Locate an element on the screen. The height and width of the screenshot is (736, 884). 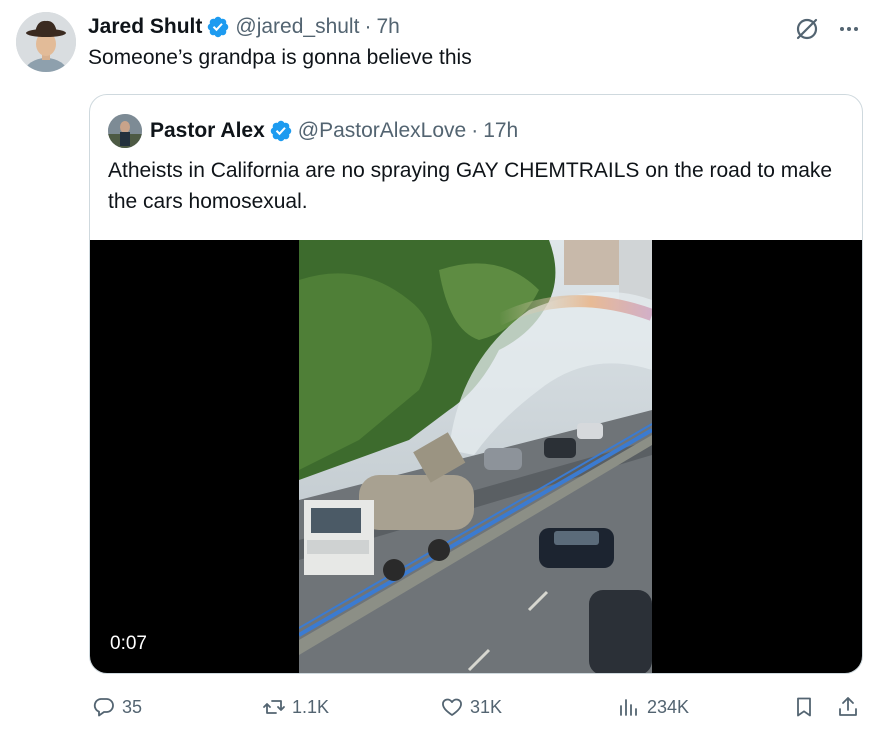
views-button: 234K is located at coordinates (653, 707).